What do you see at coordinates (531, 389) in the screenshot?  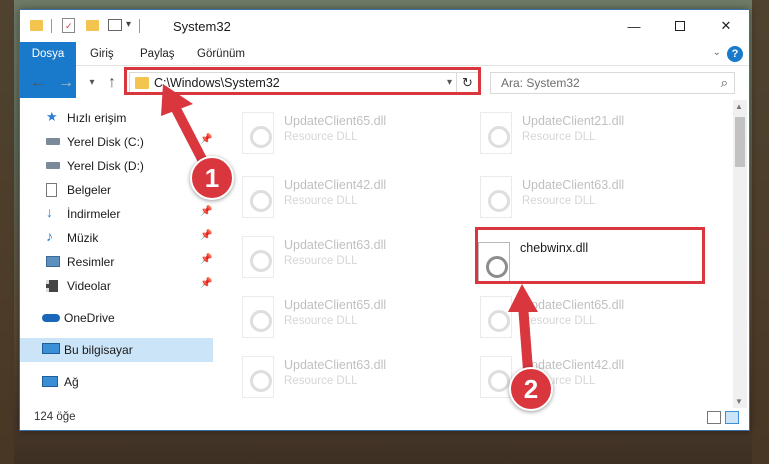 I see `step-badge-2: 2` at bounding box center [531, 389].